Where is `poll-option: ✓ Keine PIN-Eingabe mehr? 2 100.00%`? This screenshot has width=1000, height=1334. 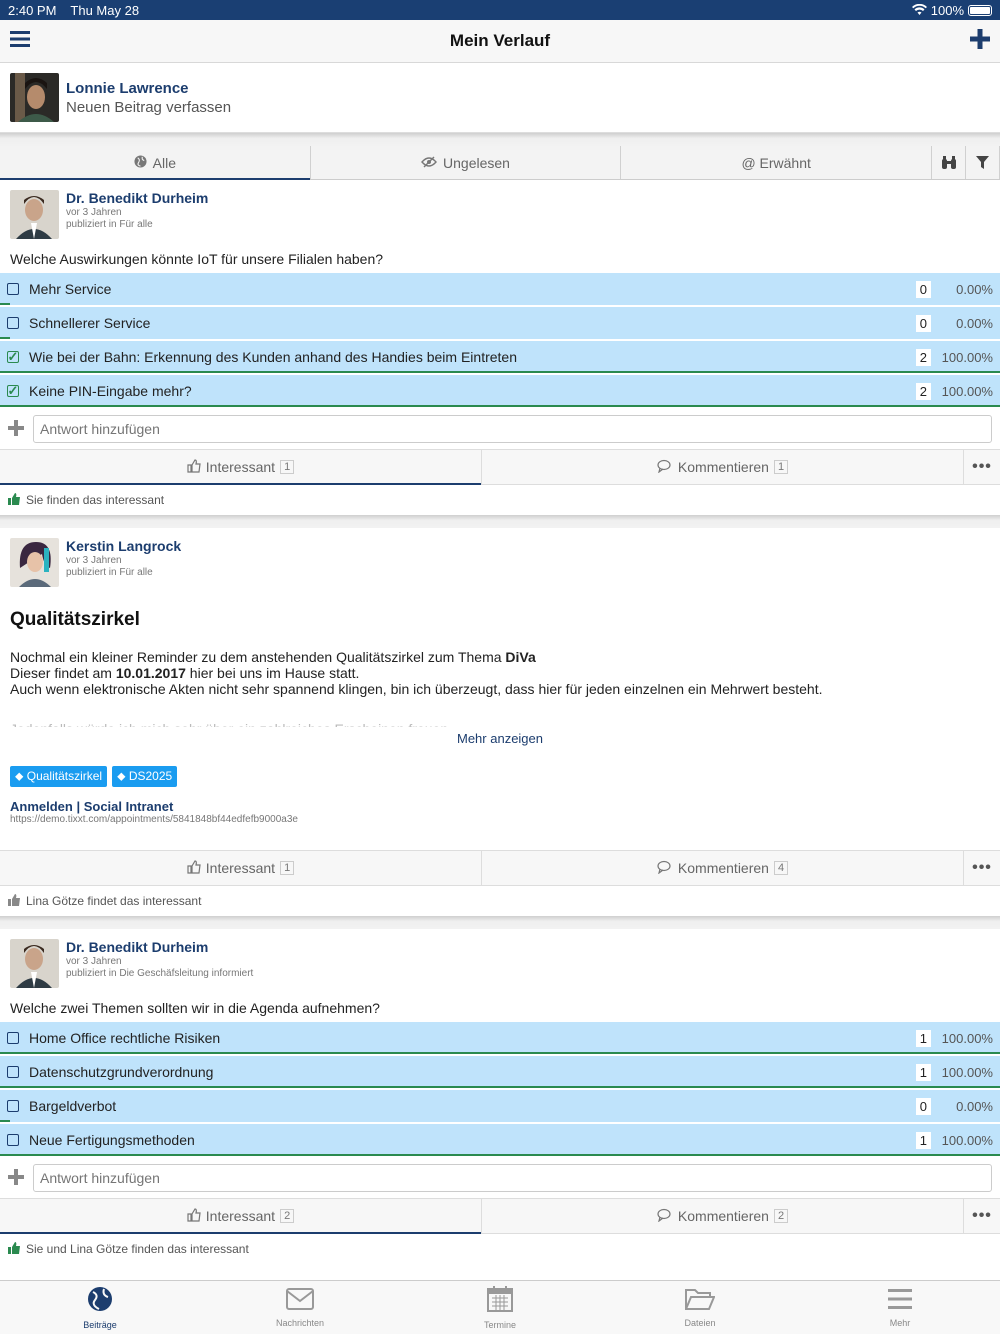
poll-option: ✓ Keine PIN-Eingabe mehr? 2 100.00% is located at coordinates (500, 391).